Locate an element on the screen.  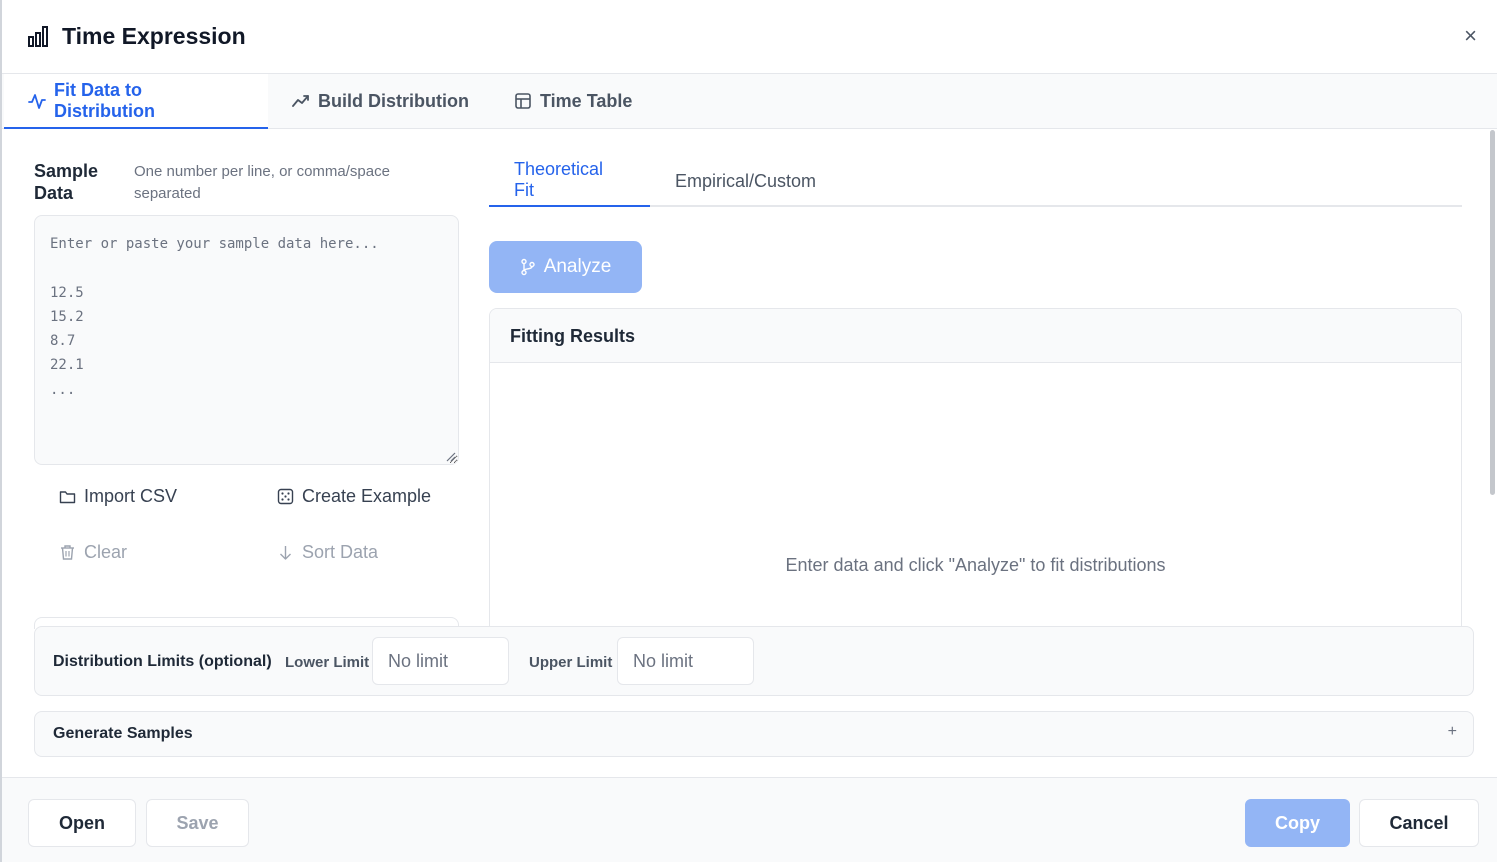
tab-label: Fit Data to Distribution is located at coordinates (104, 100).